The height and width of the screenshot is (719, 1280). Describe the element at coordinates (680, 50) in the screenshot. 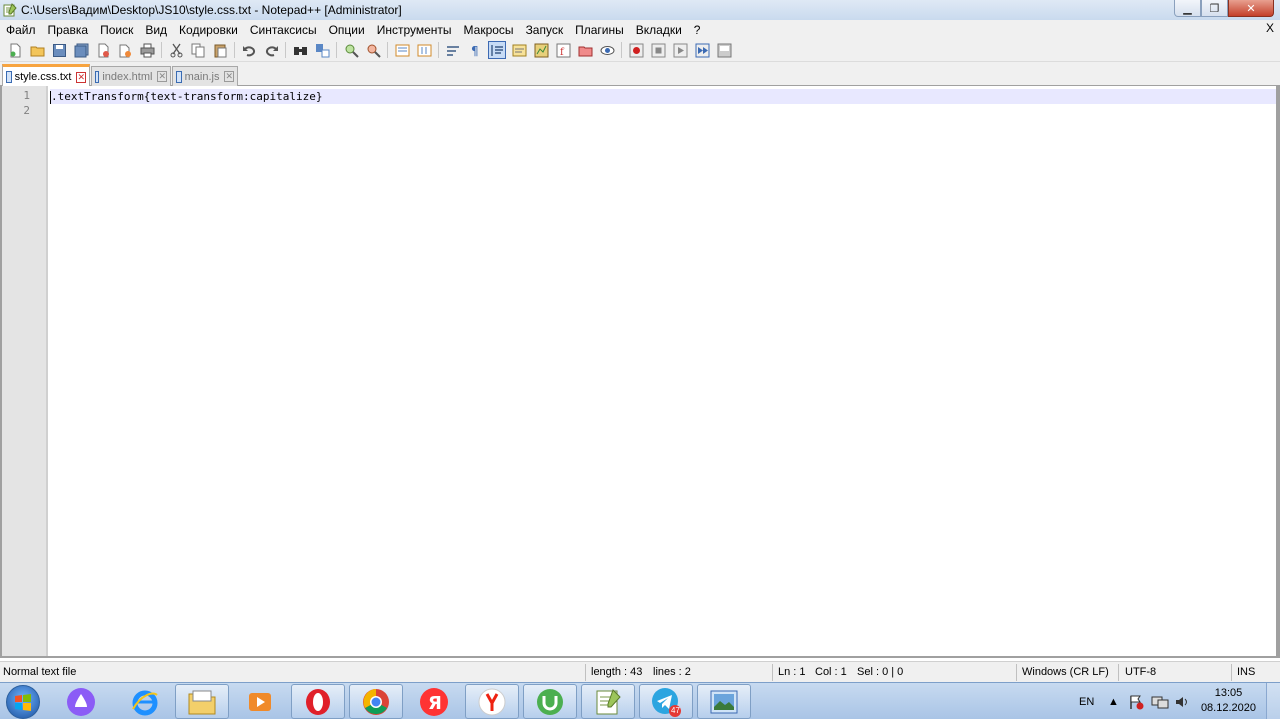

I see `play-macro-icon` at that location.